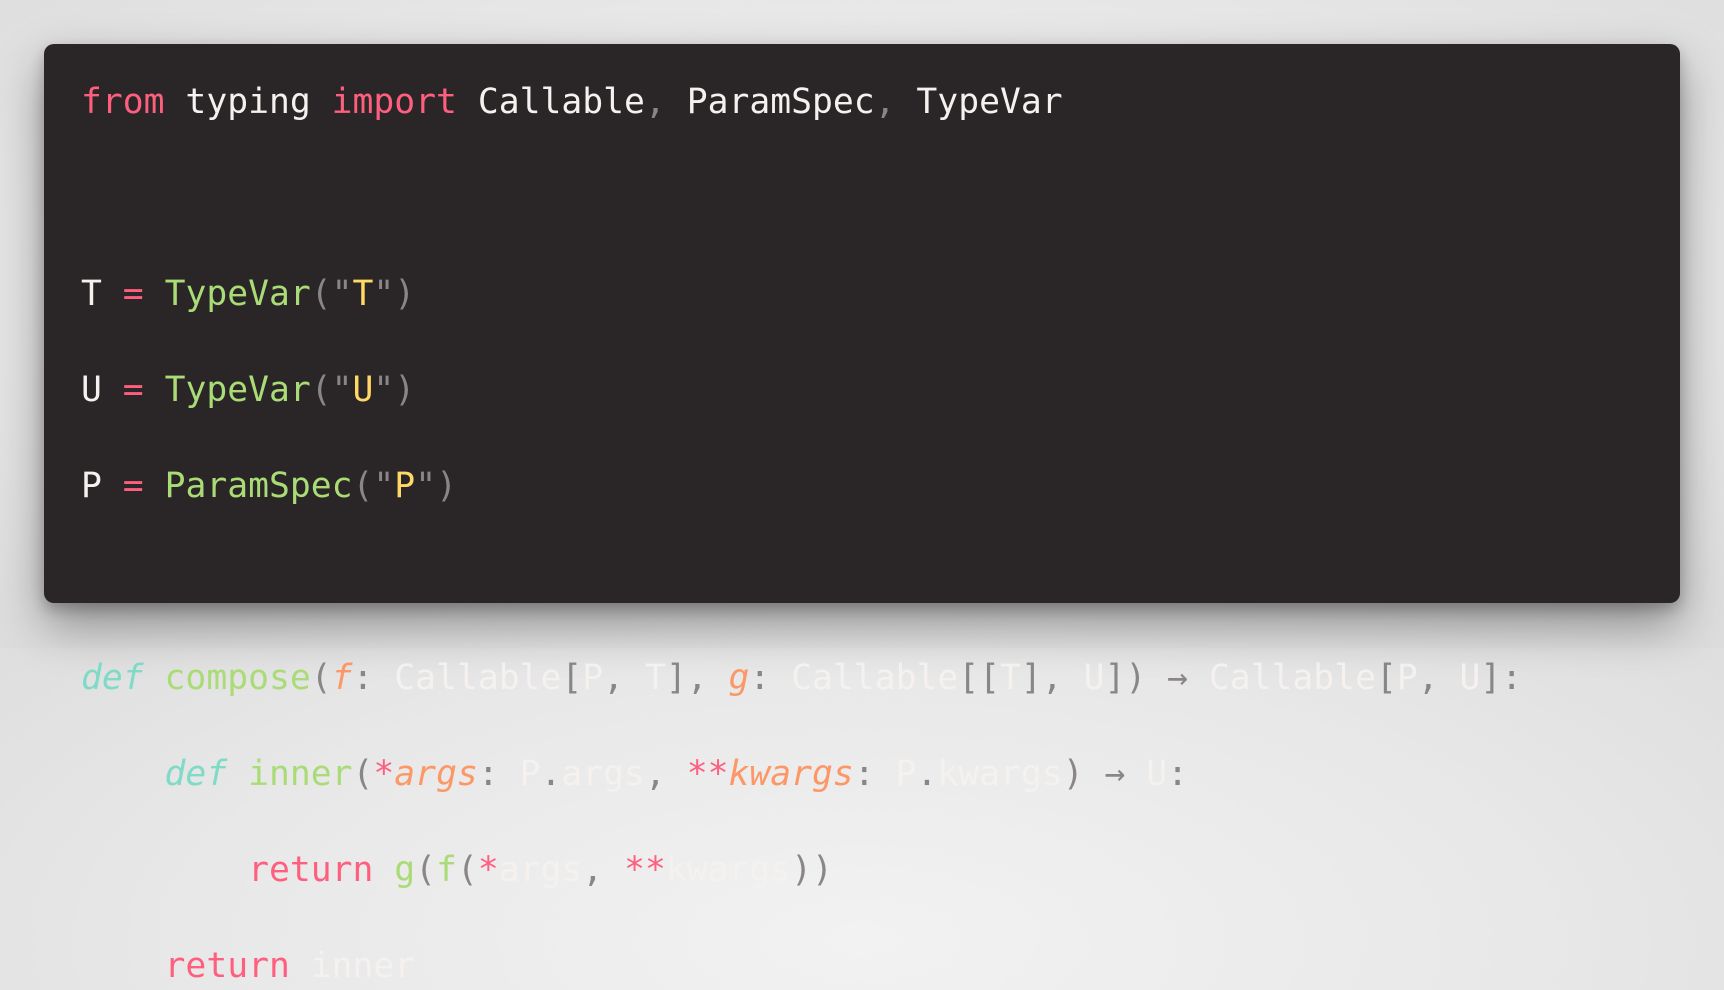 Image resolution: width=1724 pixels, height=990 pixels. Describe the element at coordinates (728, 870) in the screenshot. I see `argument-name: kwargs` at that location.